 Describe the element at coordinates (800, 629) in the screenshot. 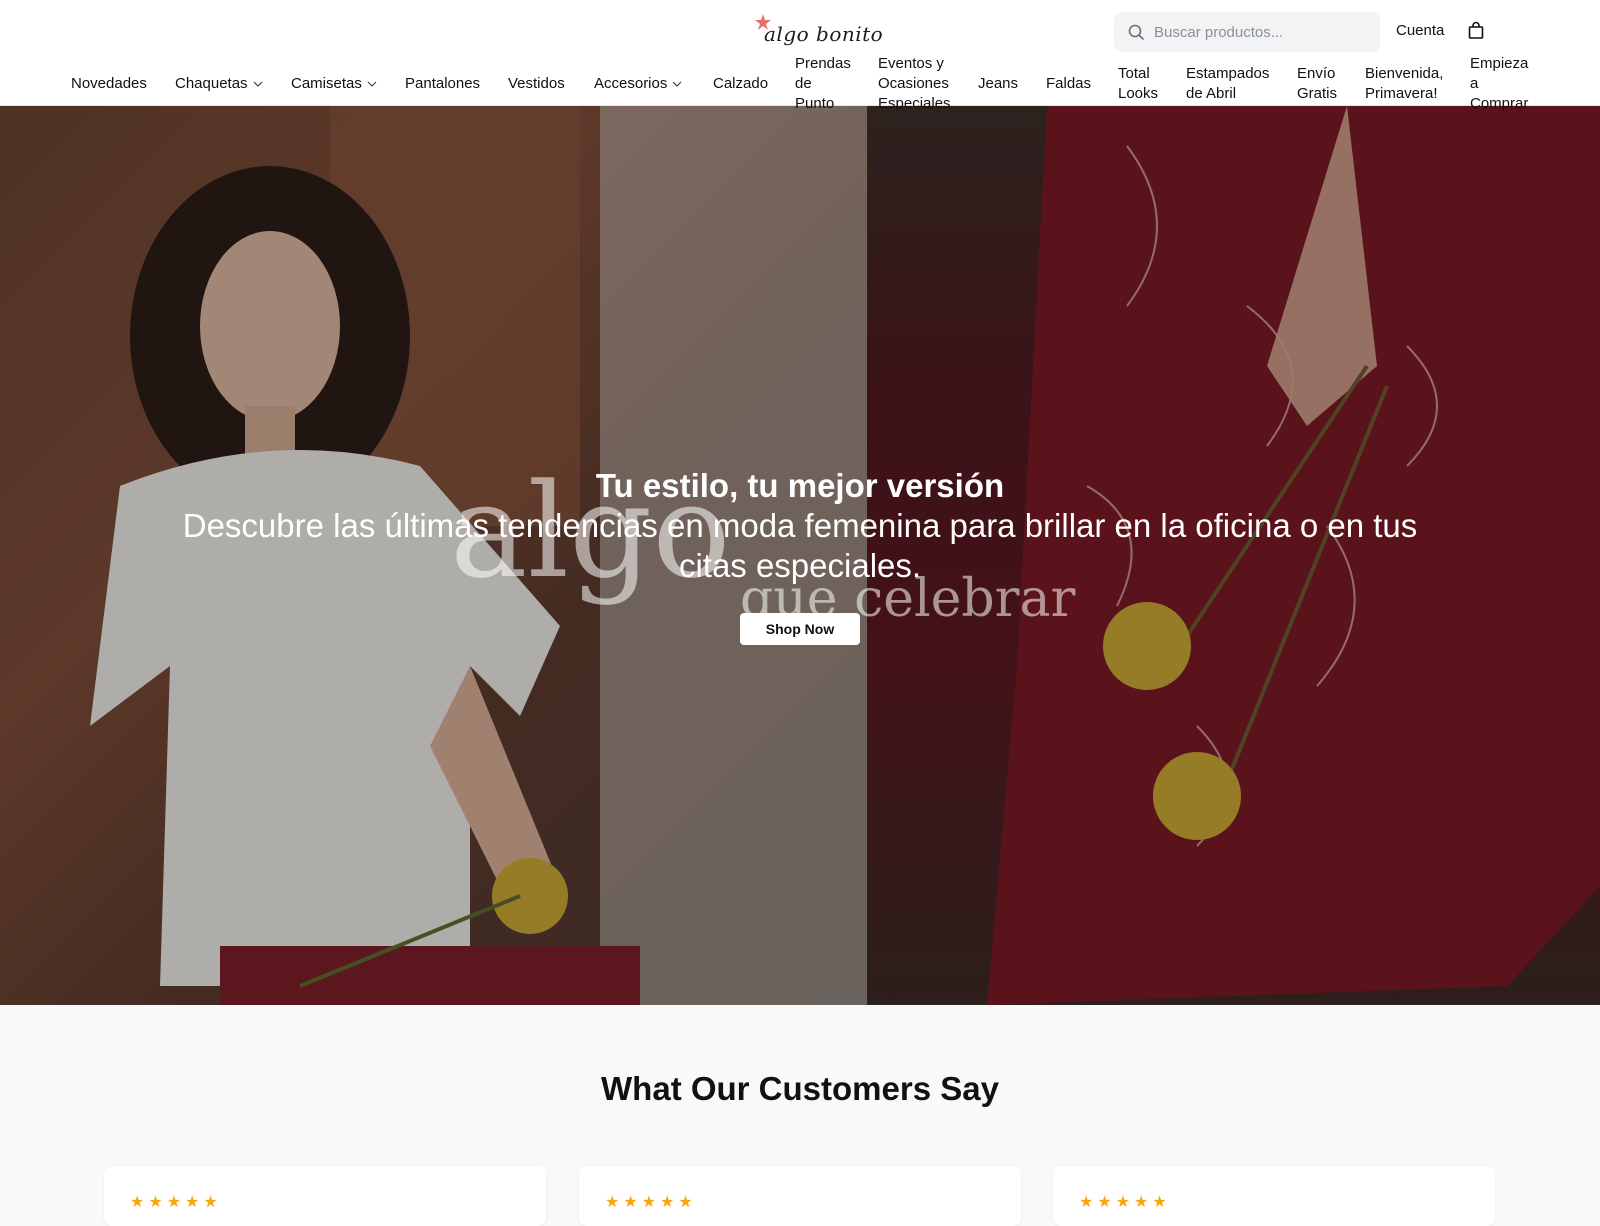

I see `shop-now-button: Shop Now` at that location.